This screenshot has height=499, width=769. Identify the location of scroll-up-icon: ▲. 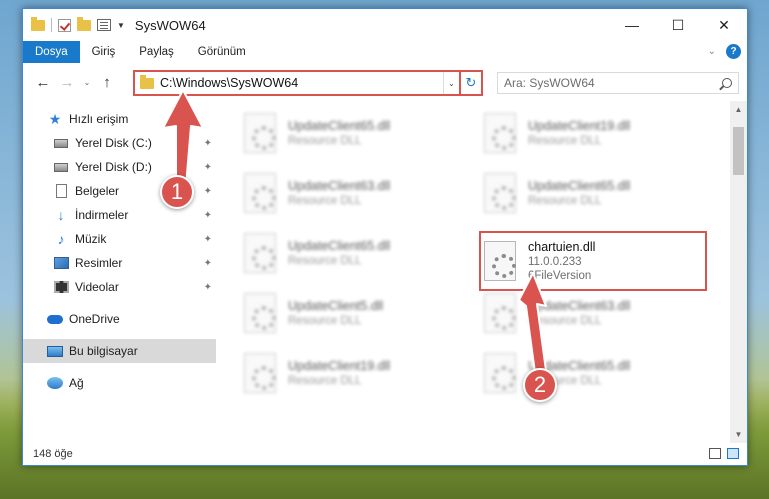
(738, 109).